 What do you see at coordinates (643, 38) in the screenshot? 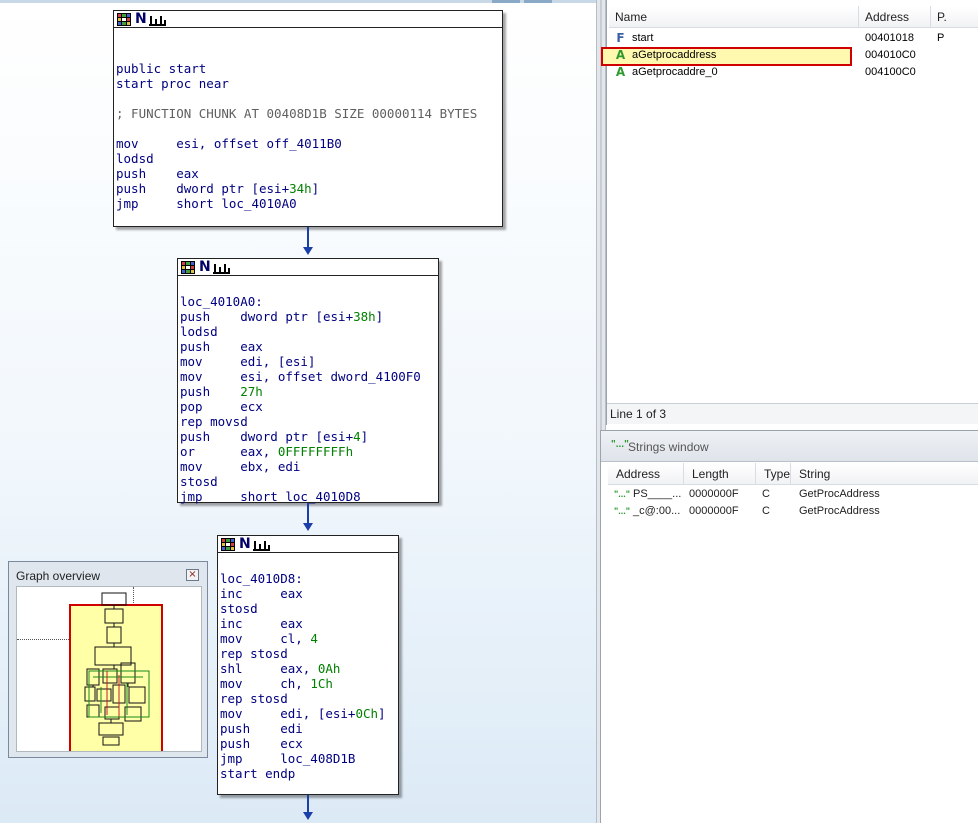
I see `name-cell: start` at bounding box center [643, 38].